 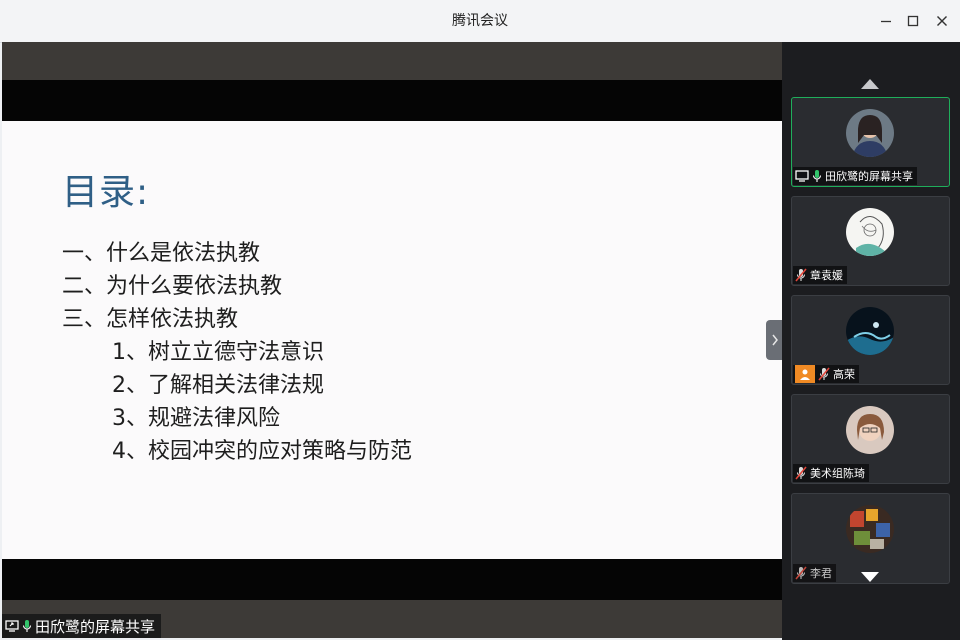 I want to click on screen-share-label-text: 田欣鹭的屏幕共享, so click(x=95, y=626).